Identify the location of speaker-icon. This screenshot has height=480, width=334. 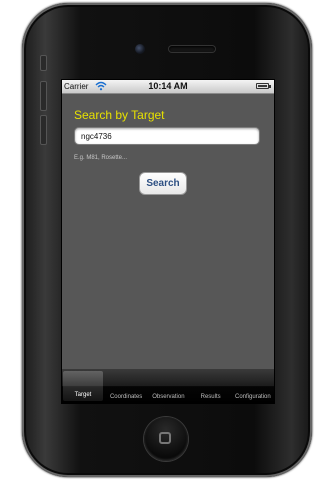
(192, 49).